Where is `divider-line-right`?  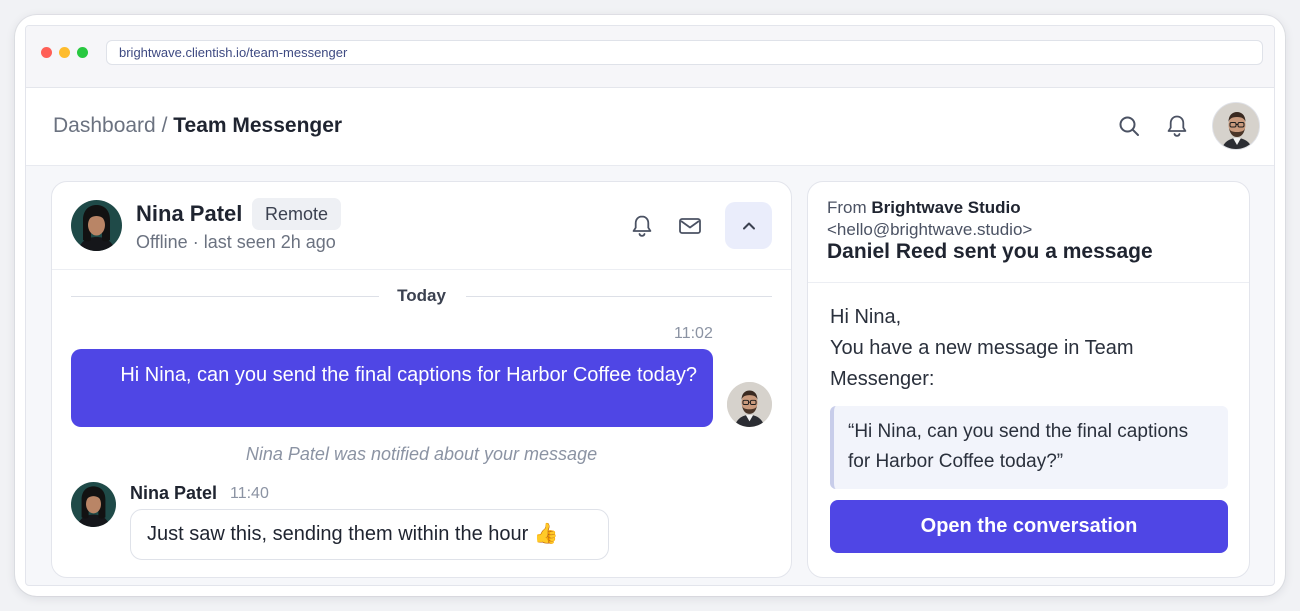 divider-line-right is located at coordinates (619, 296).